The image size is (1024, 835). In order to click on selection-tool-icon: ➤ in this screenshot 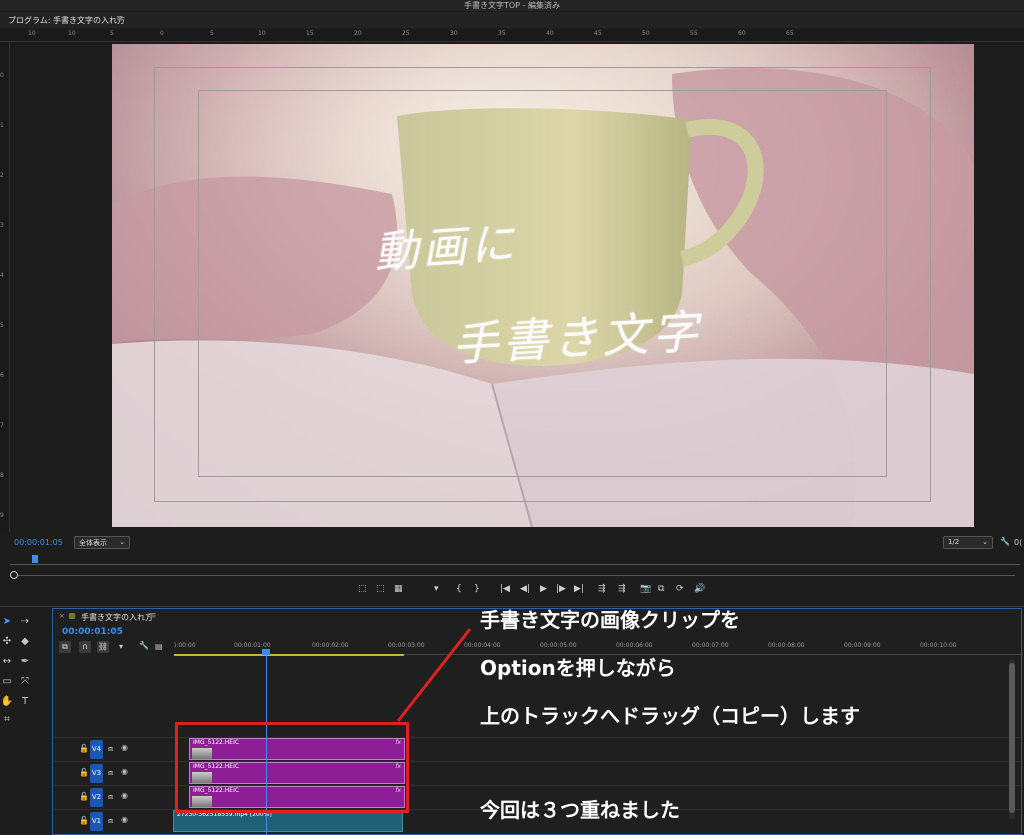, I will do `click(7, 621)`.